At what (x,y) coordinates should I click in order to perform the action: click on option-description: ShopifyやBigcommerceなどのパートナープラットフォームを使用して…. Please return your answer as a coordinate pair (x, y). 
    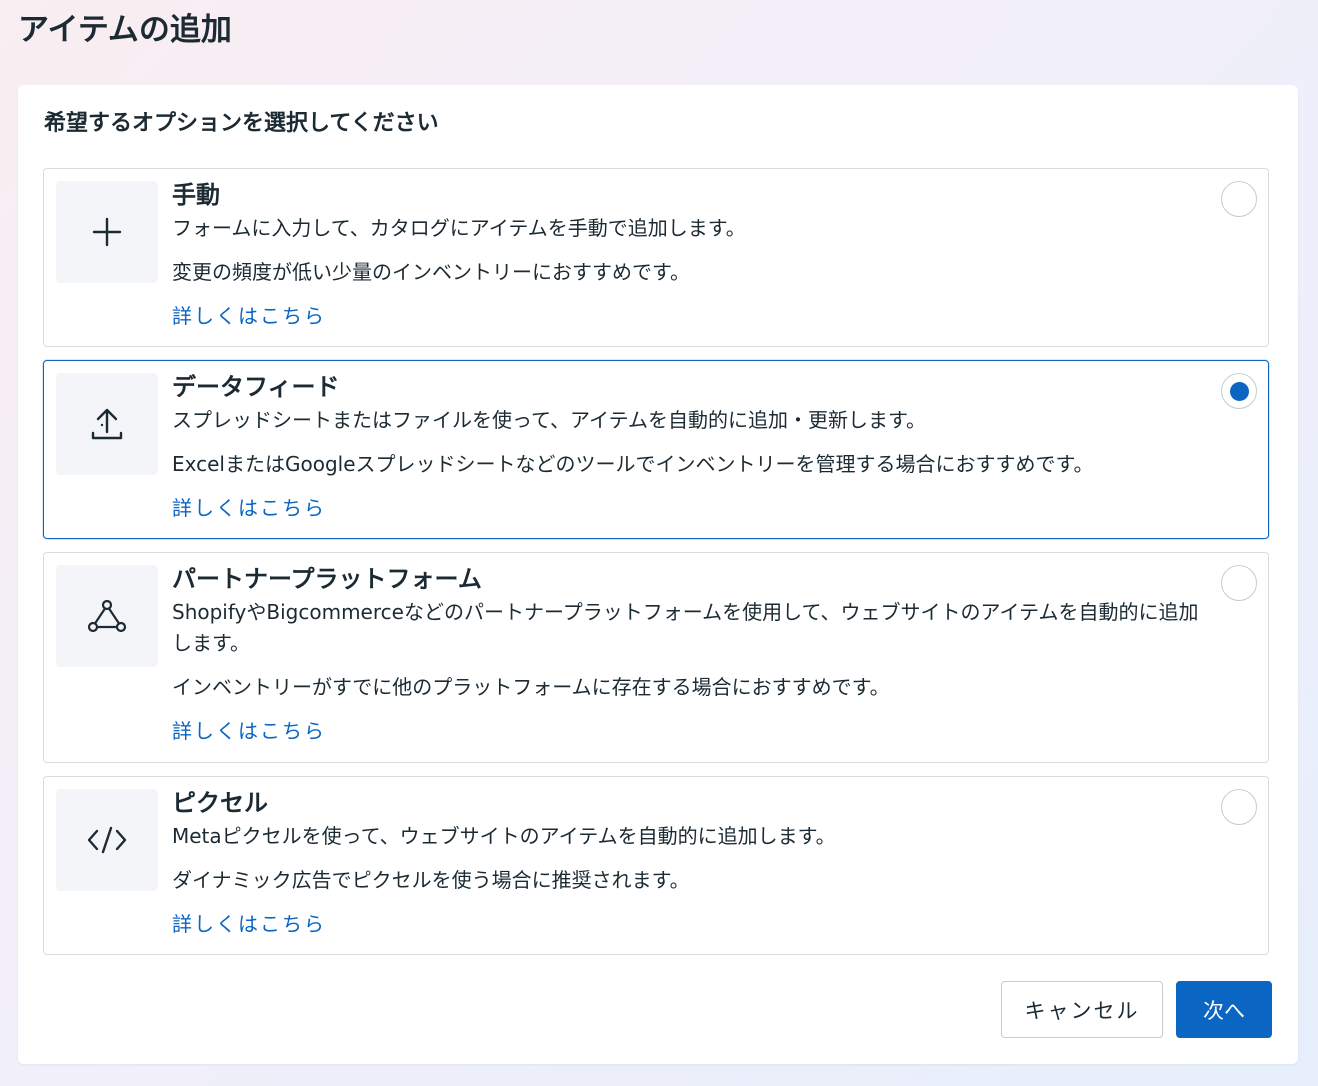
    Looking at the image, I should click on (685, 627).